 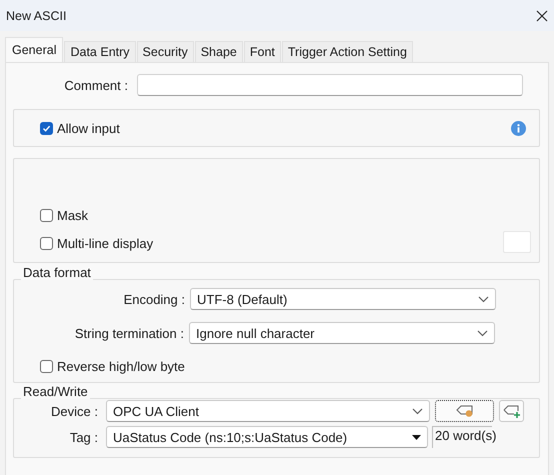 What do you see at coordinates (83, 437) in the screenshot?
I see `field-label: Tag :` at bounding box center [83, 437].